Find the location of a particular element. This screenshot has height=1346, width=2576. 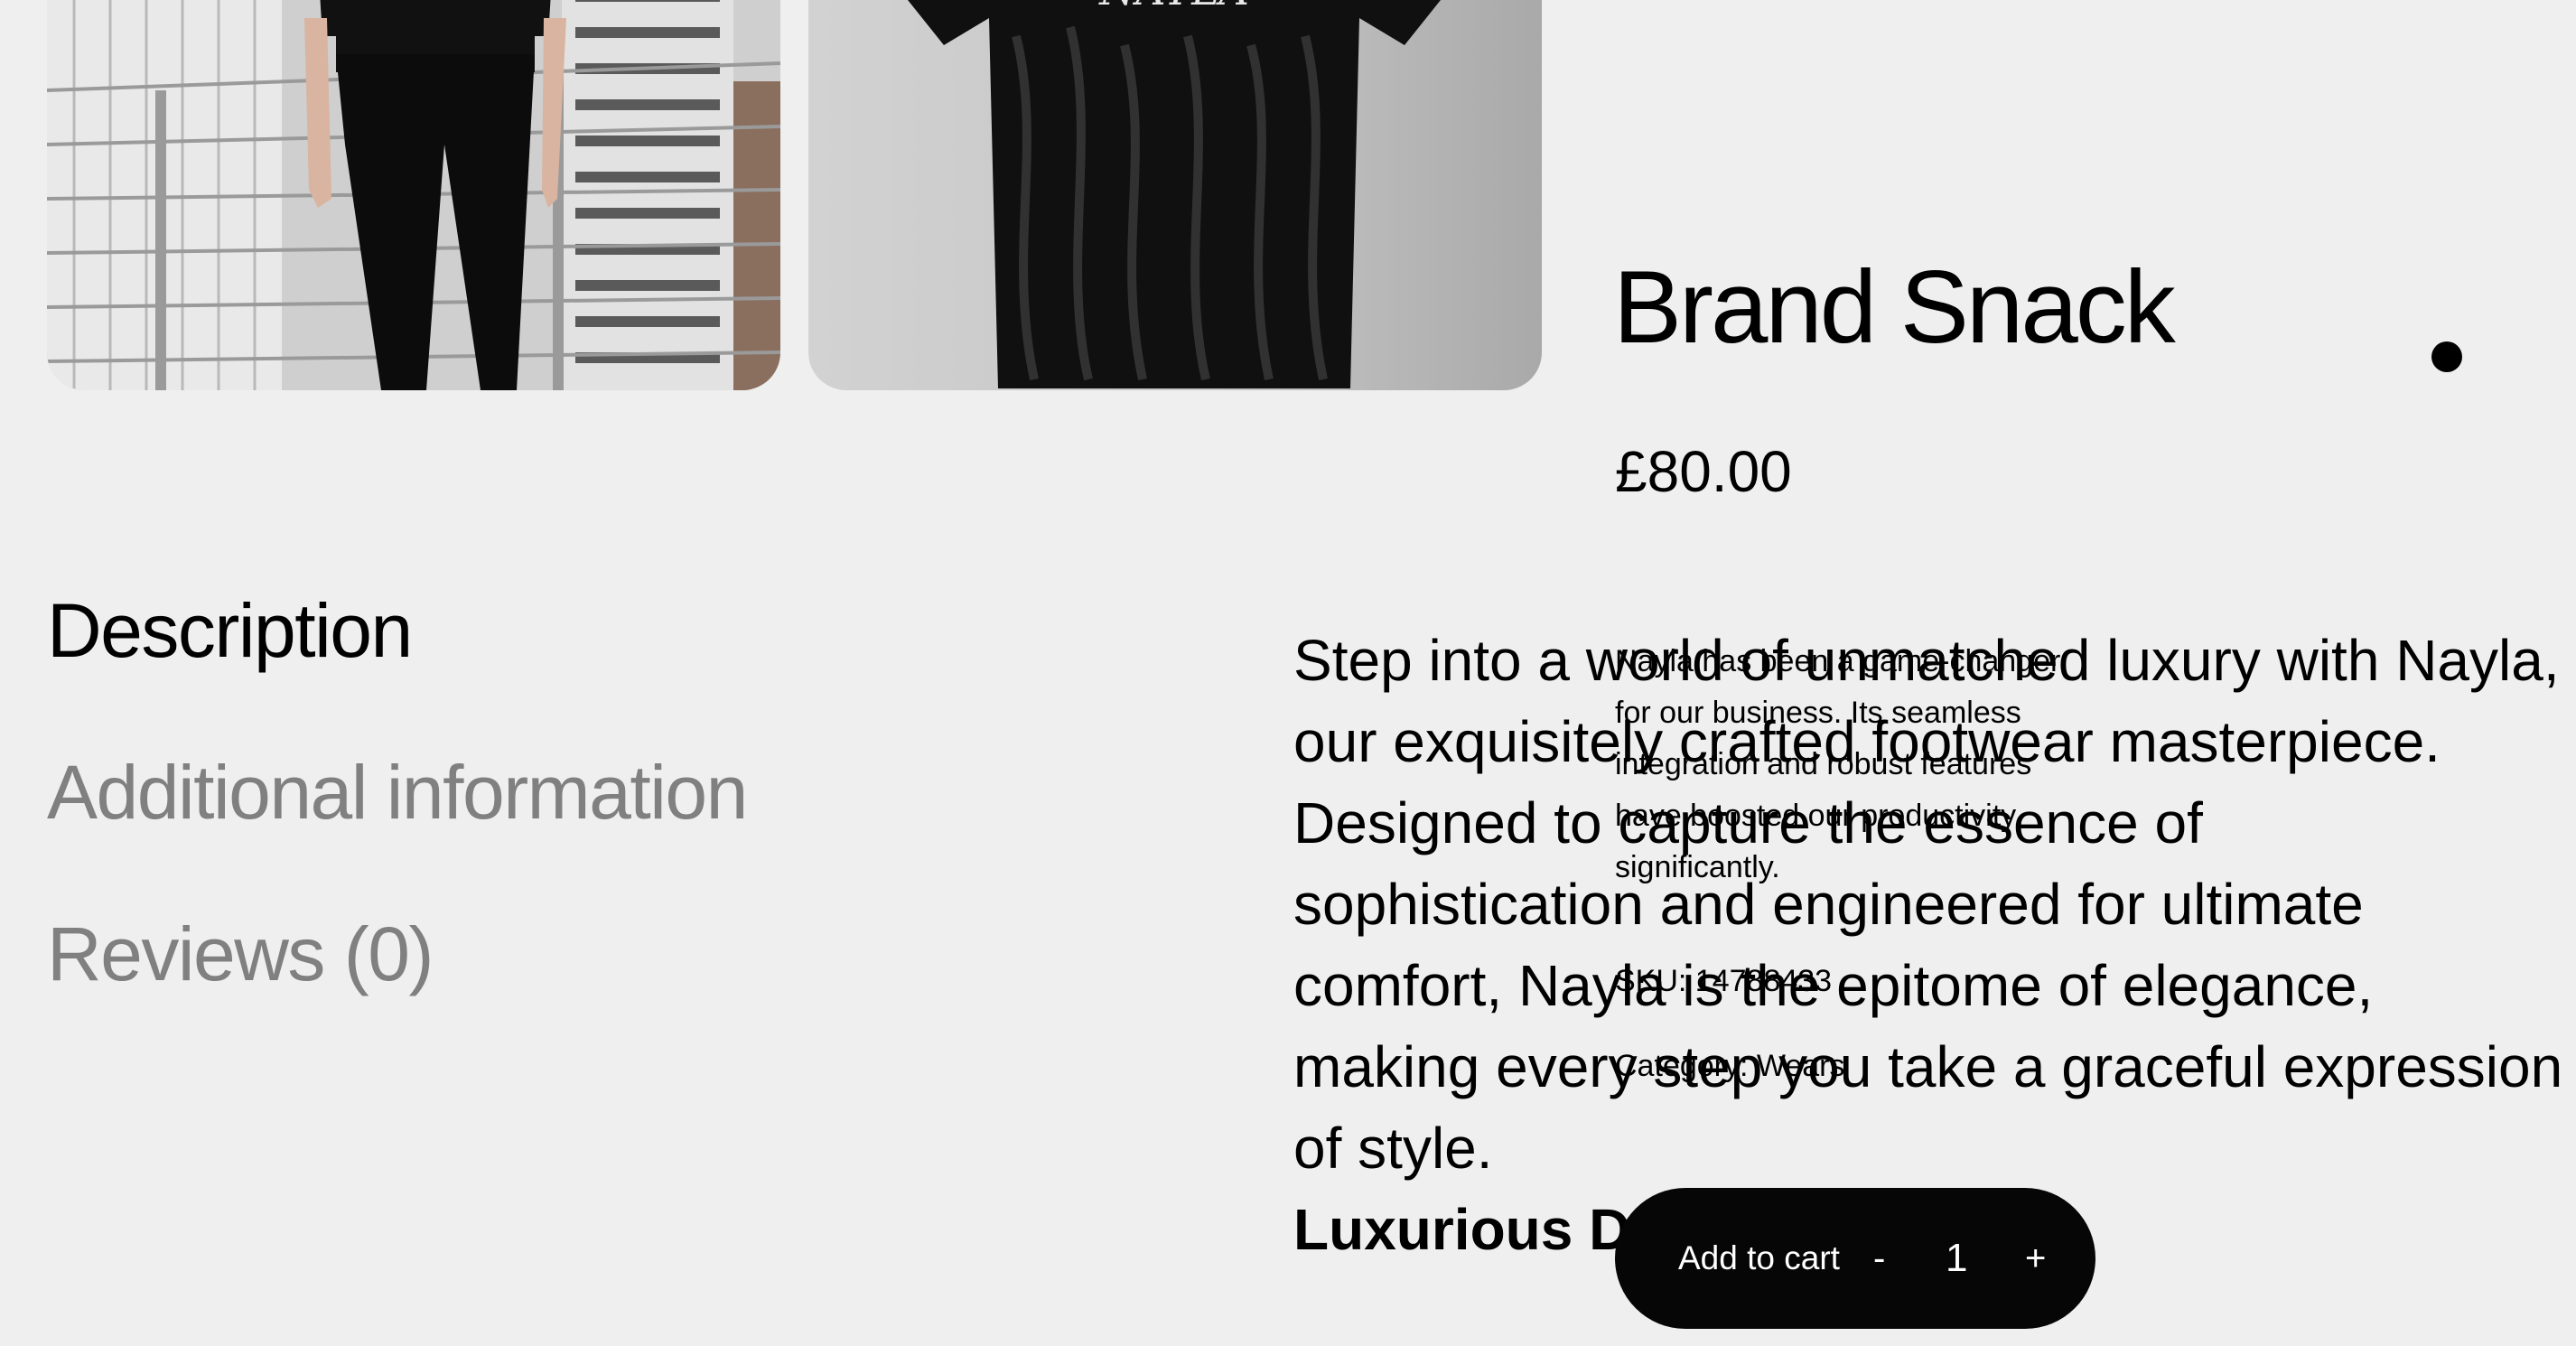

quantity-decrease-button: - is located at coordinates (1879, 1259).